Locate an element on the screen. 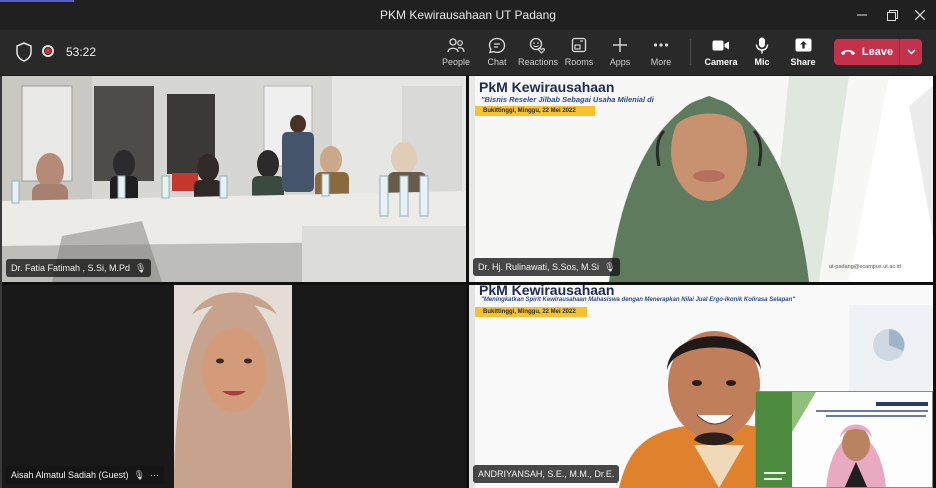 This screenshot has height=488, width=936. minimize-button is located at coordinates (862, 15).